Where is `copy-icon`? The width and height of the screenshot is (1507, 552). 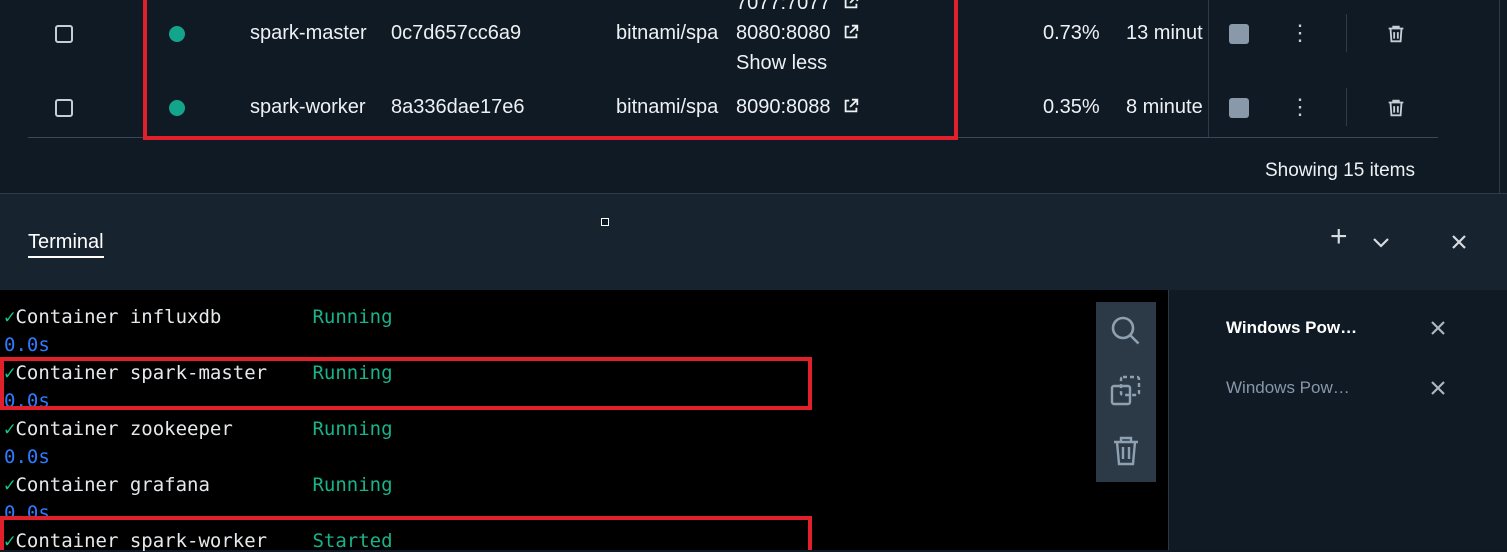
copy-icon is located at coordinates (1126, 391).